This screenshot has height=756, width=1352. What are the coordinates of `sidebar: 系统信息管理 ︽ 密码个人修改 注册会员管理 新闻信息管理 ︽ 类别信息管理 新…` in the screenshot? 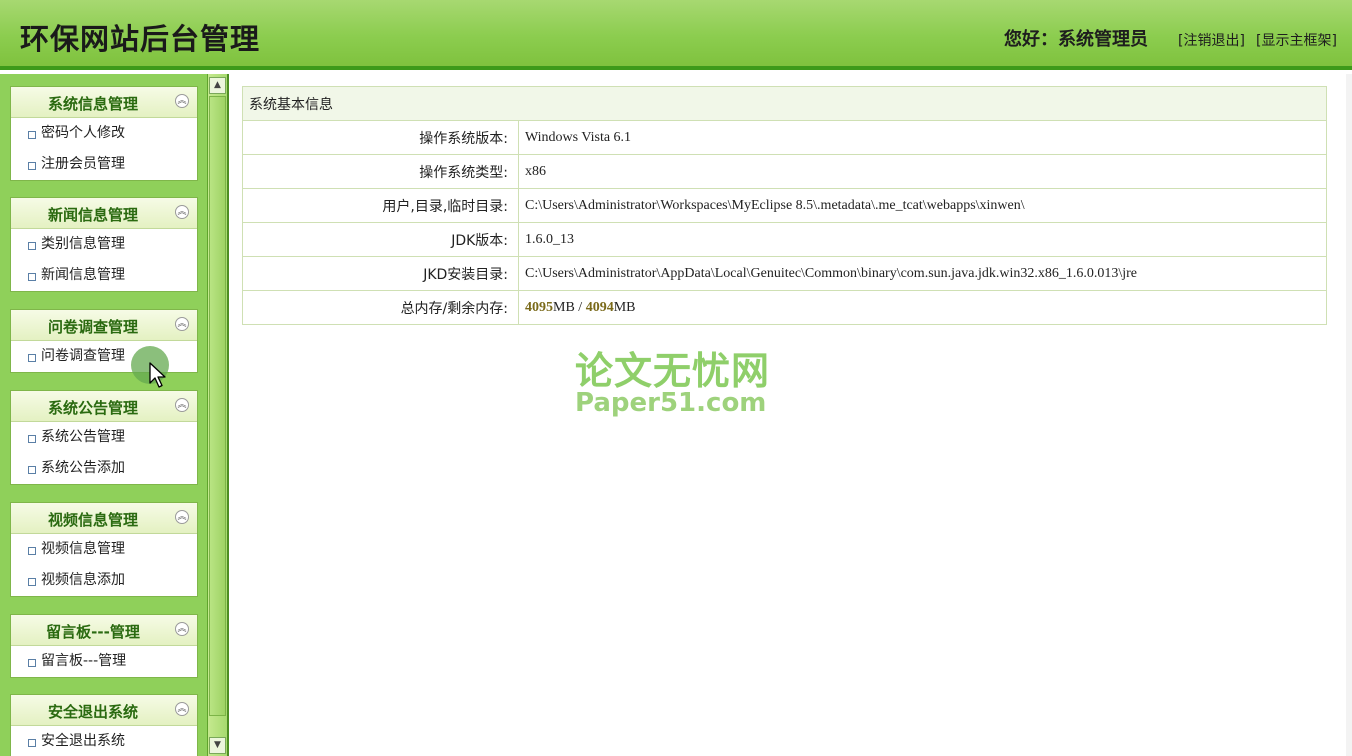 It's located at (103, 415).